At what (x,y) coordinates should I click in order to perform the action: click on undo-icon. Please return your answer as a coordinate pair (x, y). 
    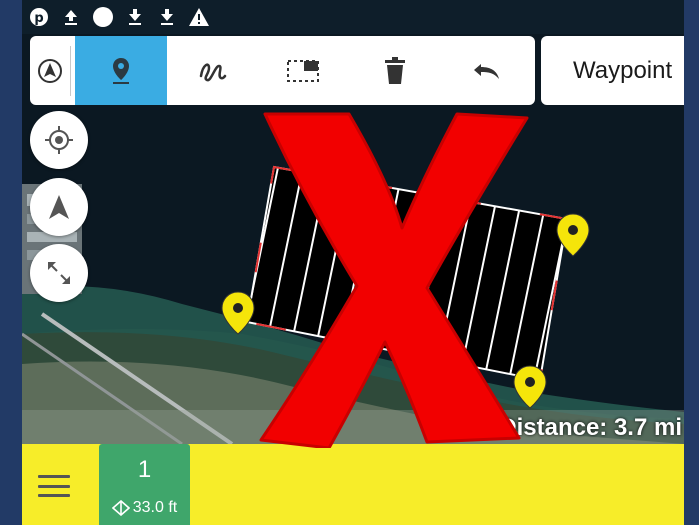
    Looking at the image, I should click on (486, 71).